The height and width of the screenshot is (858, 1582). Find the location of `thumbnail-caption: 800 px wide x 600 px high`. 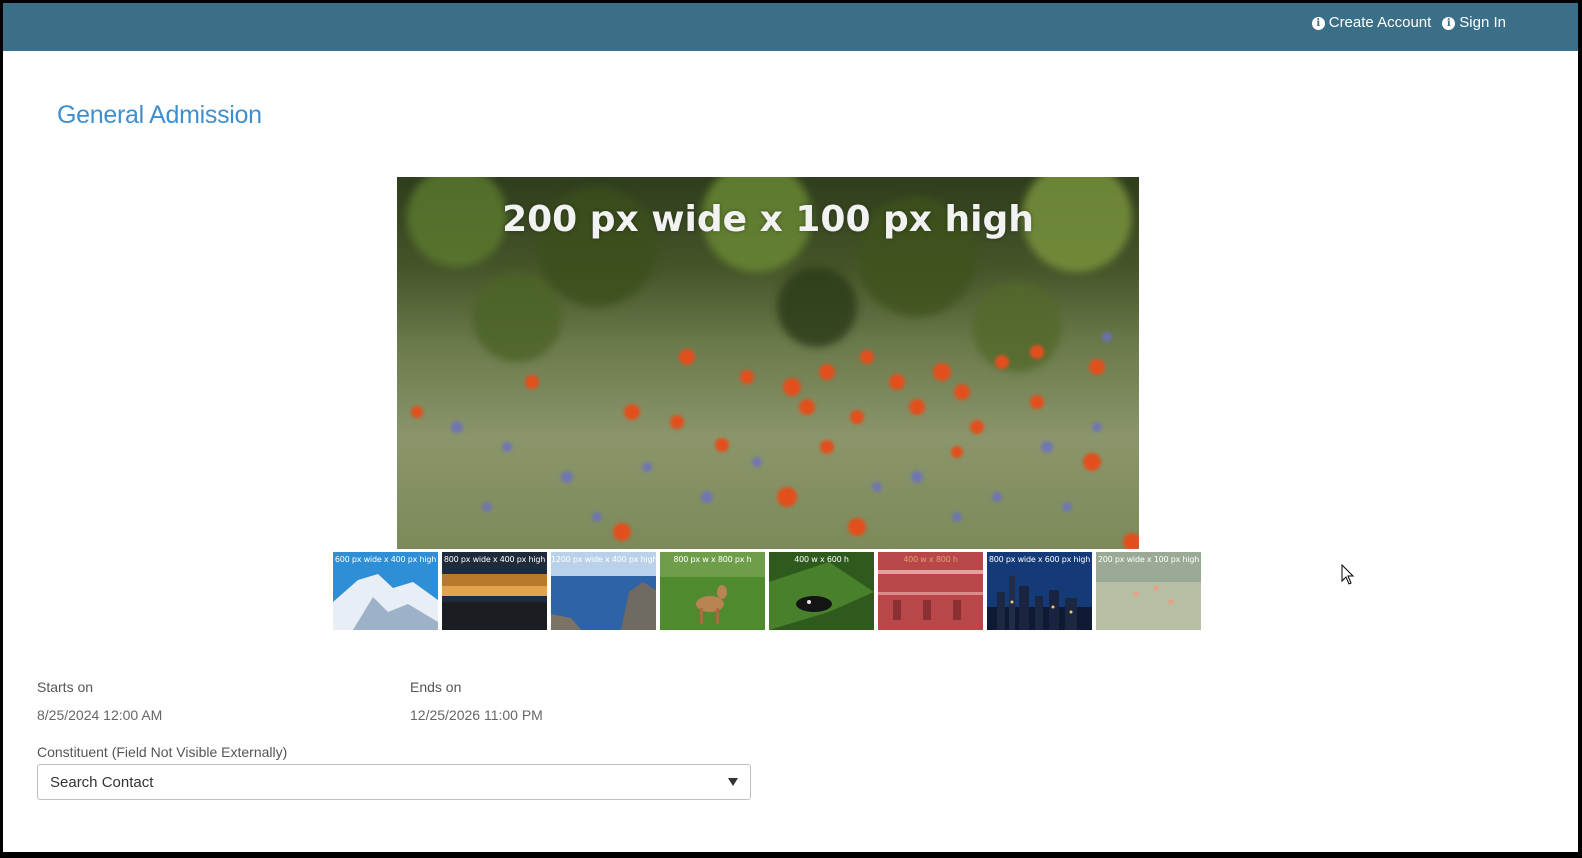

thumbnail-caption: 800 px wide x 600 px high is located at coordinates (1039, 559).